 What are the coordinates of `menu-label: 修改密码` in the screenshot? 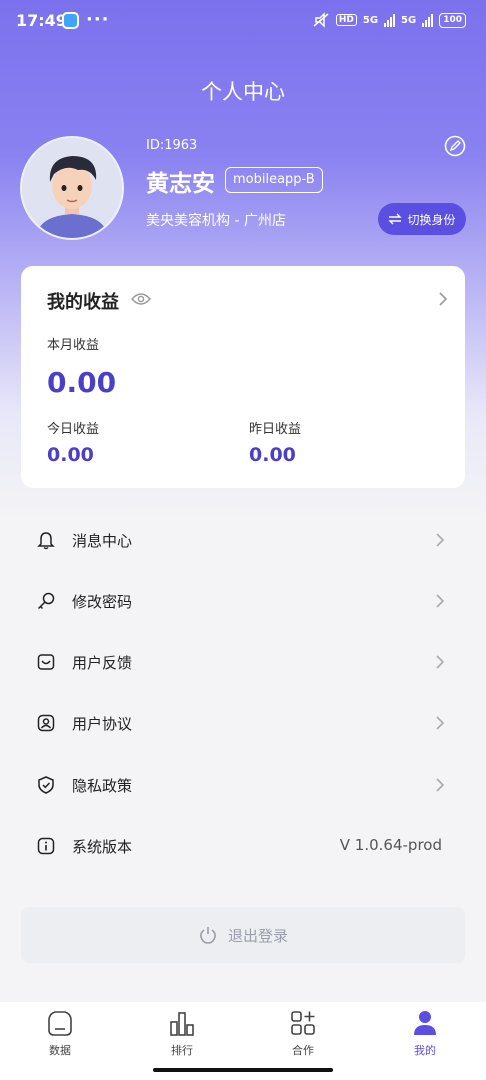 It's located at (102, 602).